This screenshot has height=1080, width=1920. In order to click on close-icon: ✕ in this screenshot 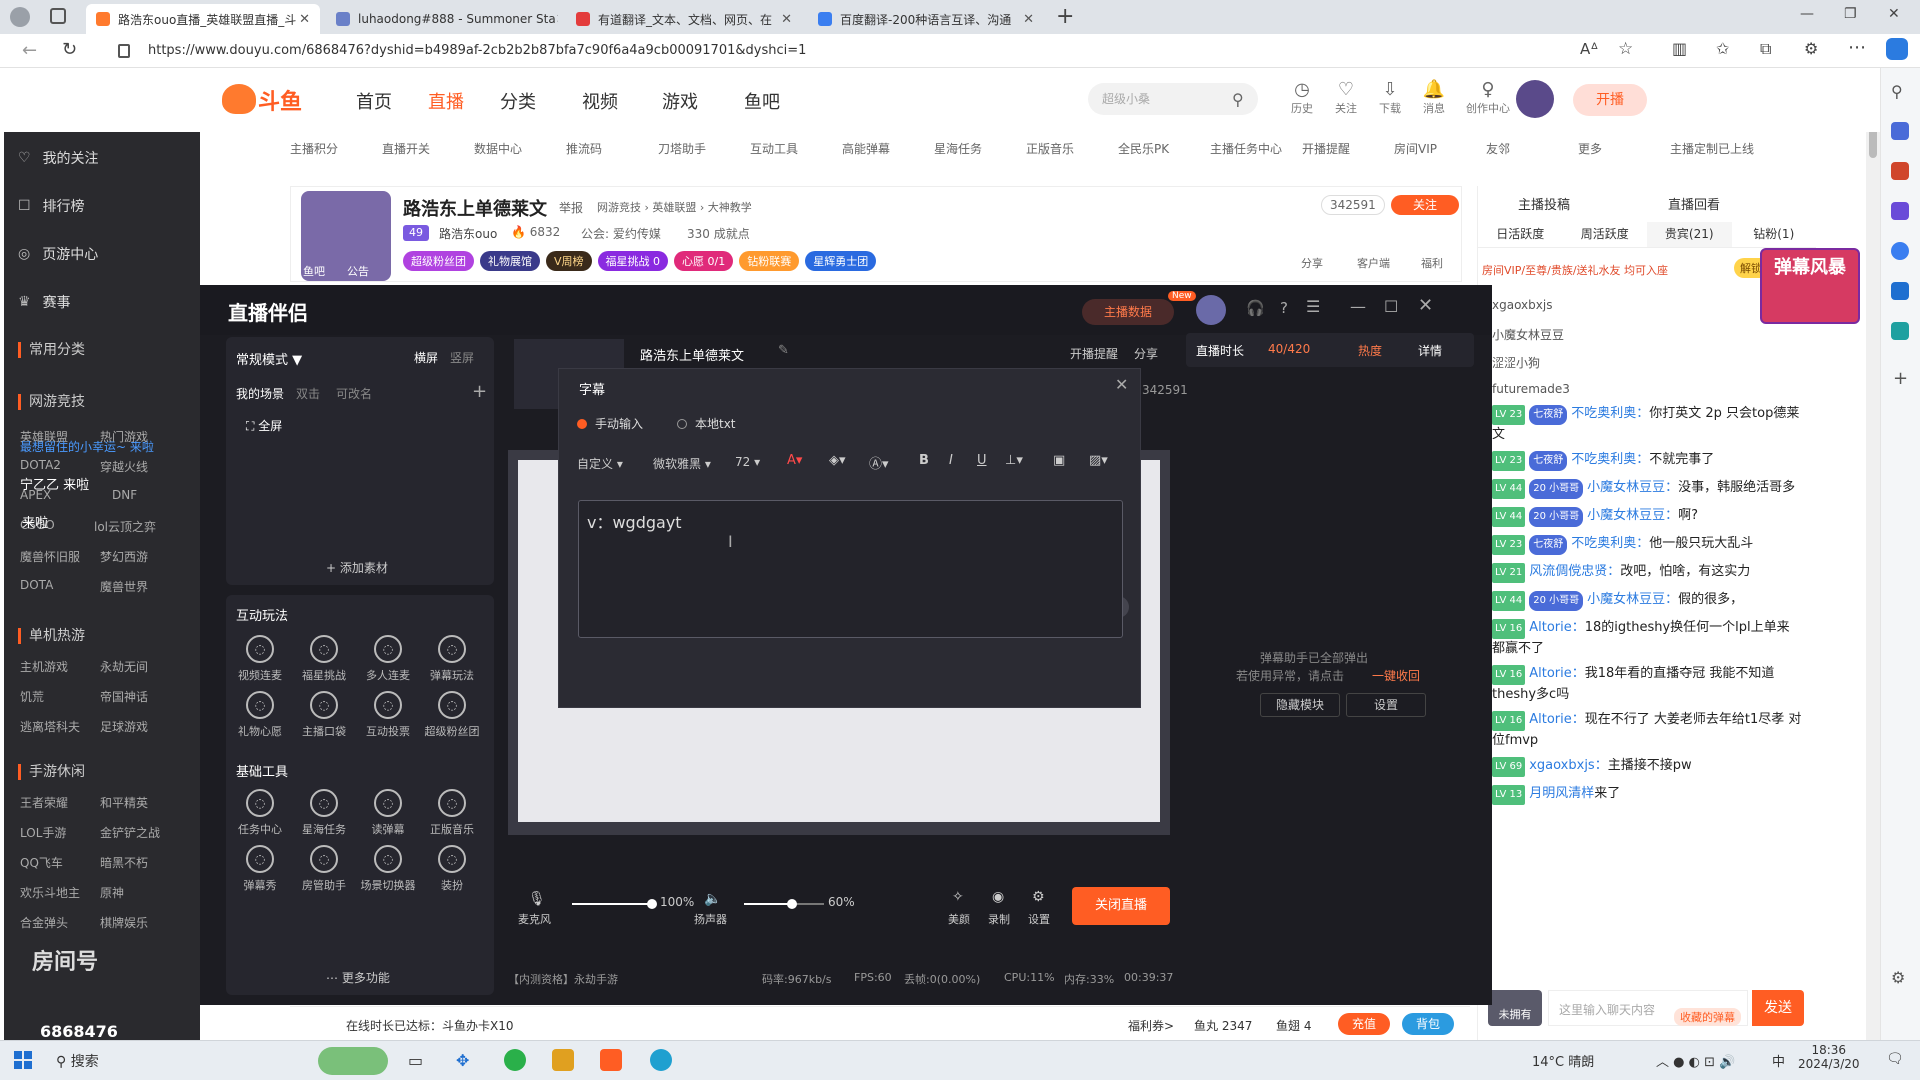, I will do `click(1425, 305)`.